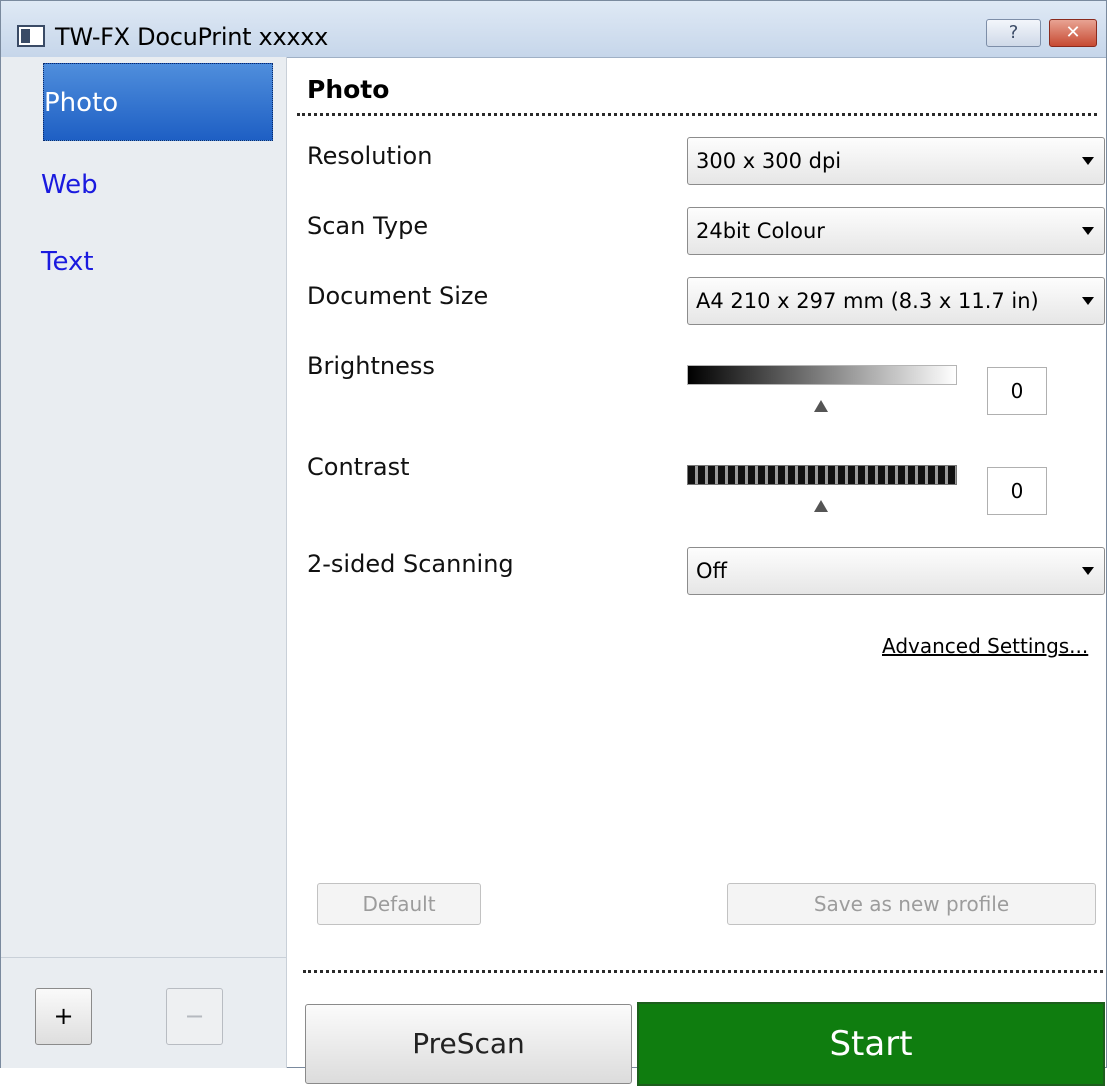 Image resolution: width=1107 pixels, height=1086 pixels. Describe the element at coordinates (821, 506) in the screenshot. I see `contrast-slider-thumb` at that location.